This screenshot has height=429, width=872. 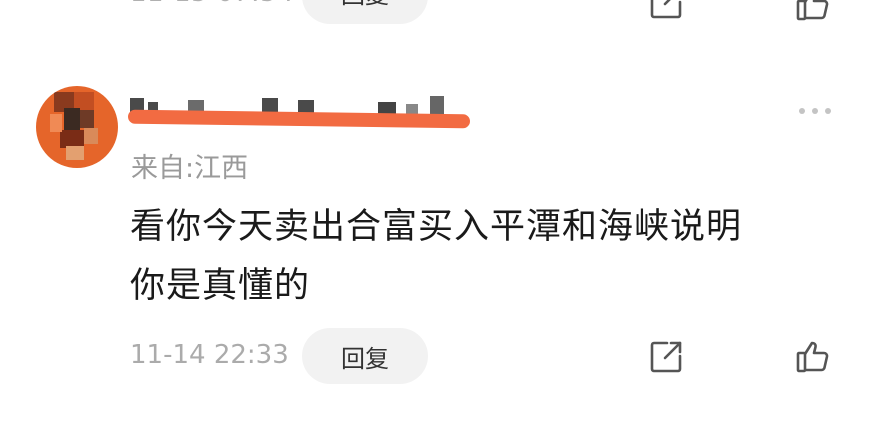 What do you see at coordinates (815, 111) in the screenshot?
I see `more-dots-icon` at bounding box center [815, 111].